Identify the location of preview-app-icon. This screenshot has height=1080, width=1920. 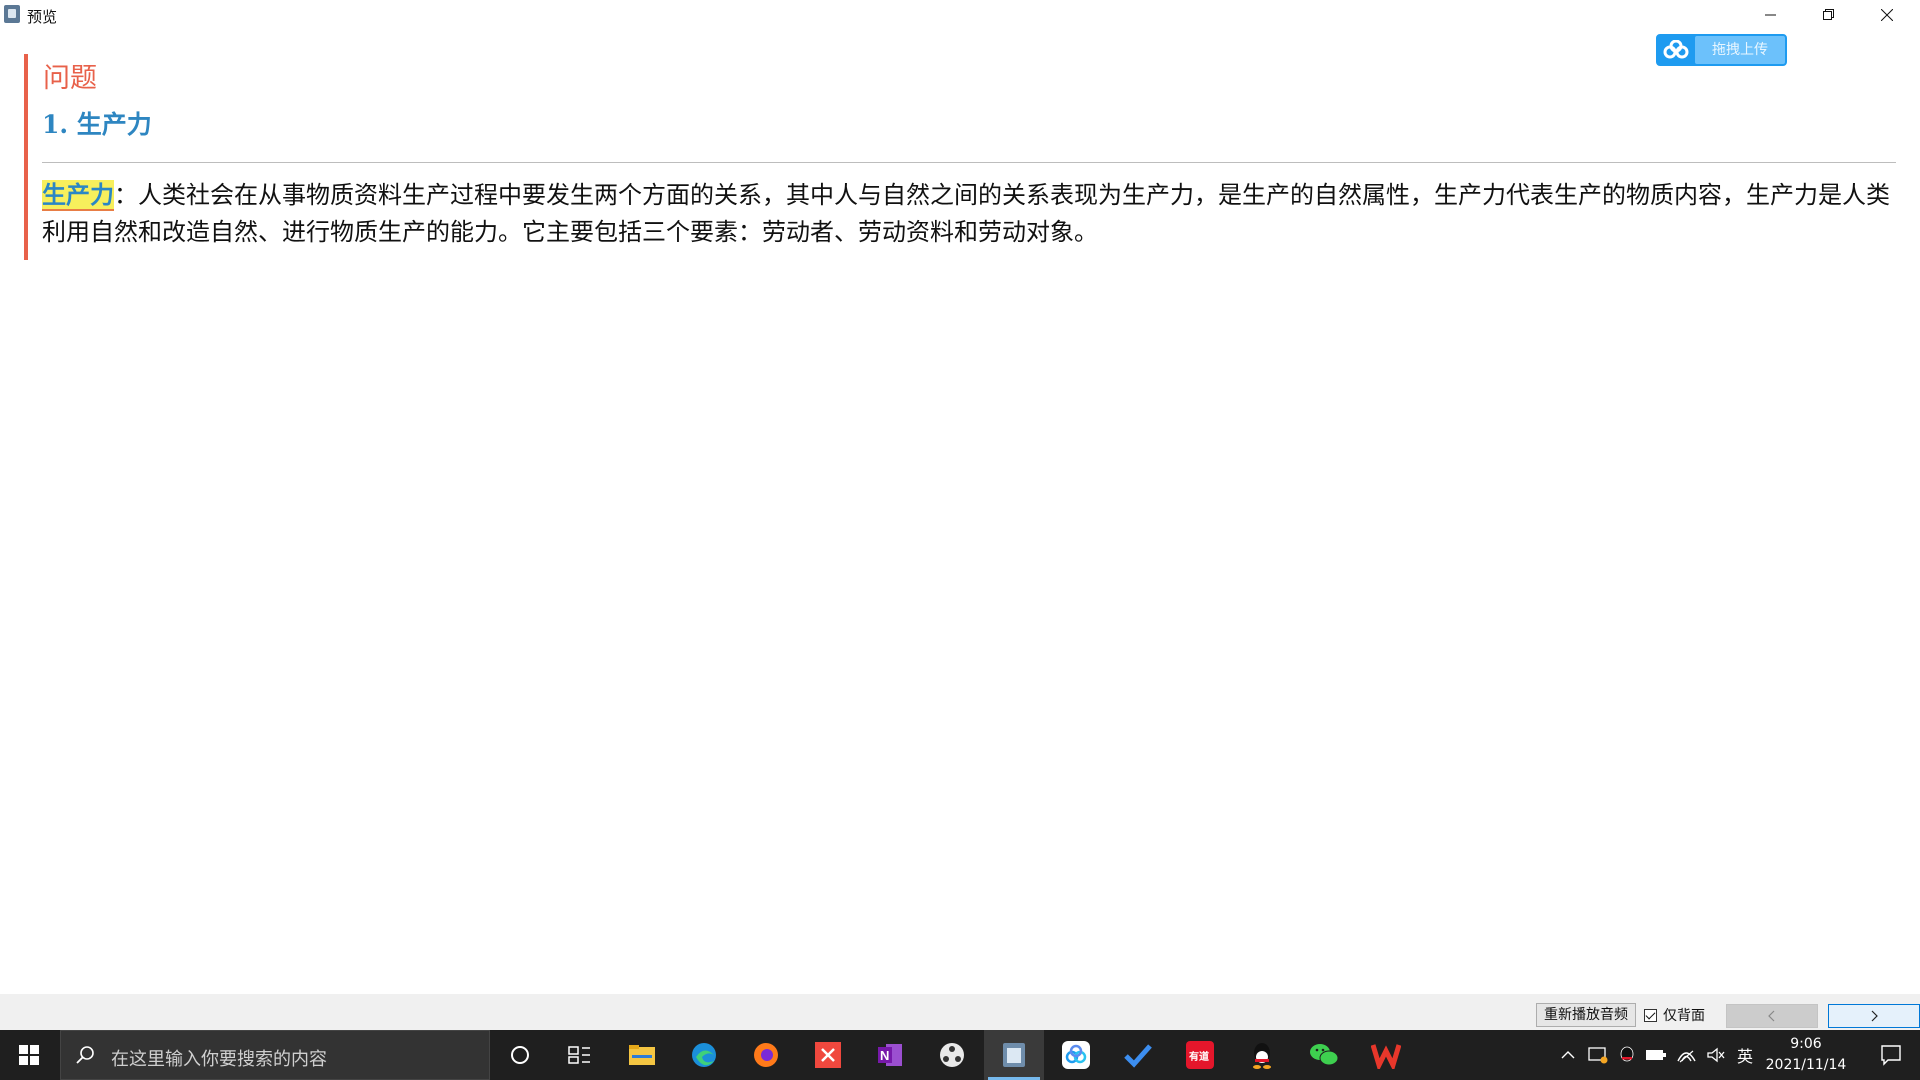
(1014, 1055).